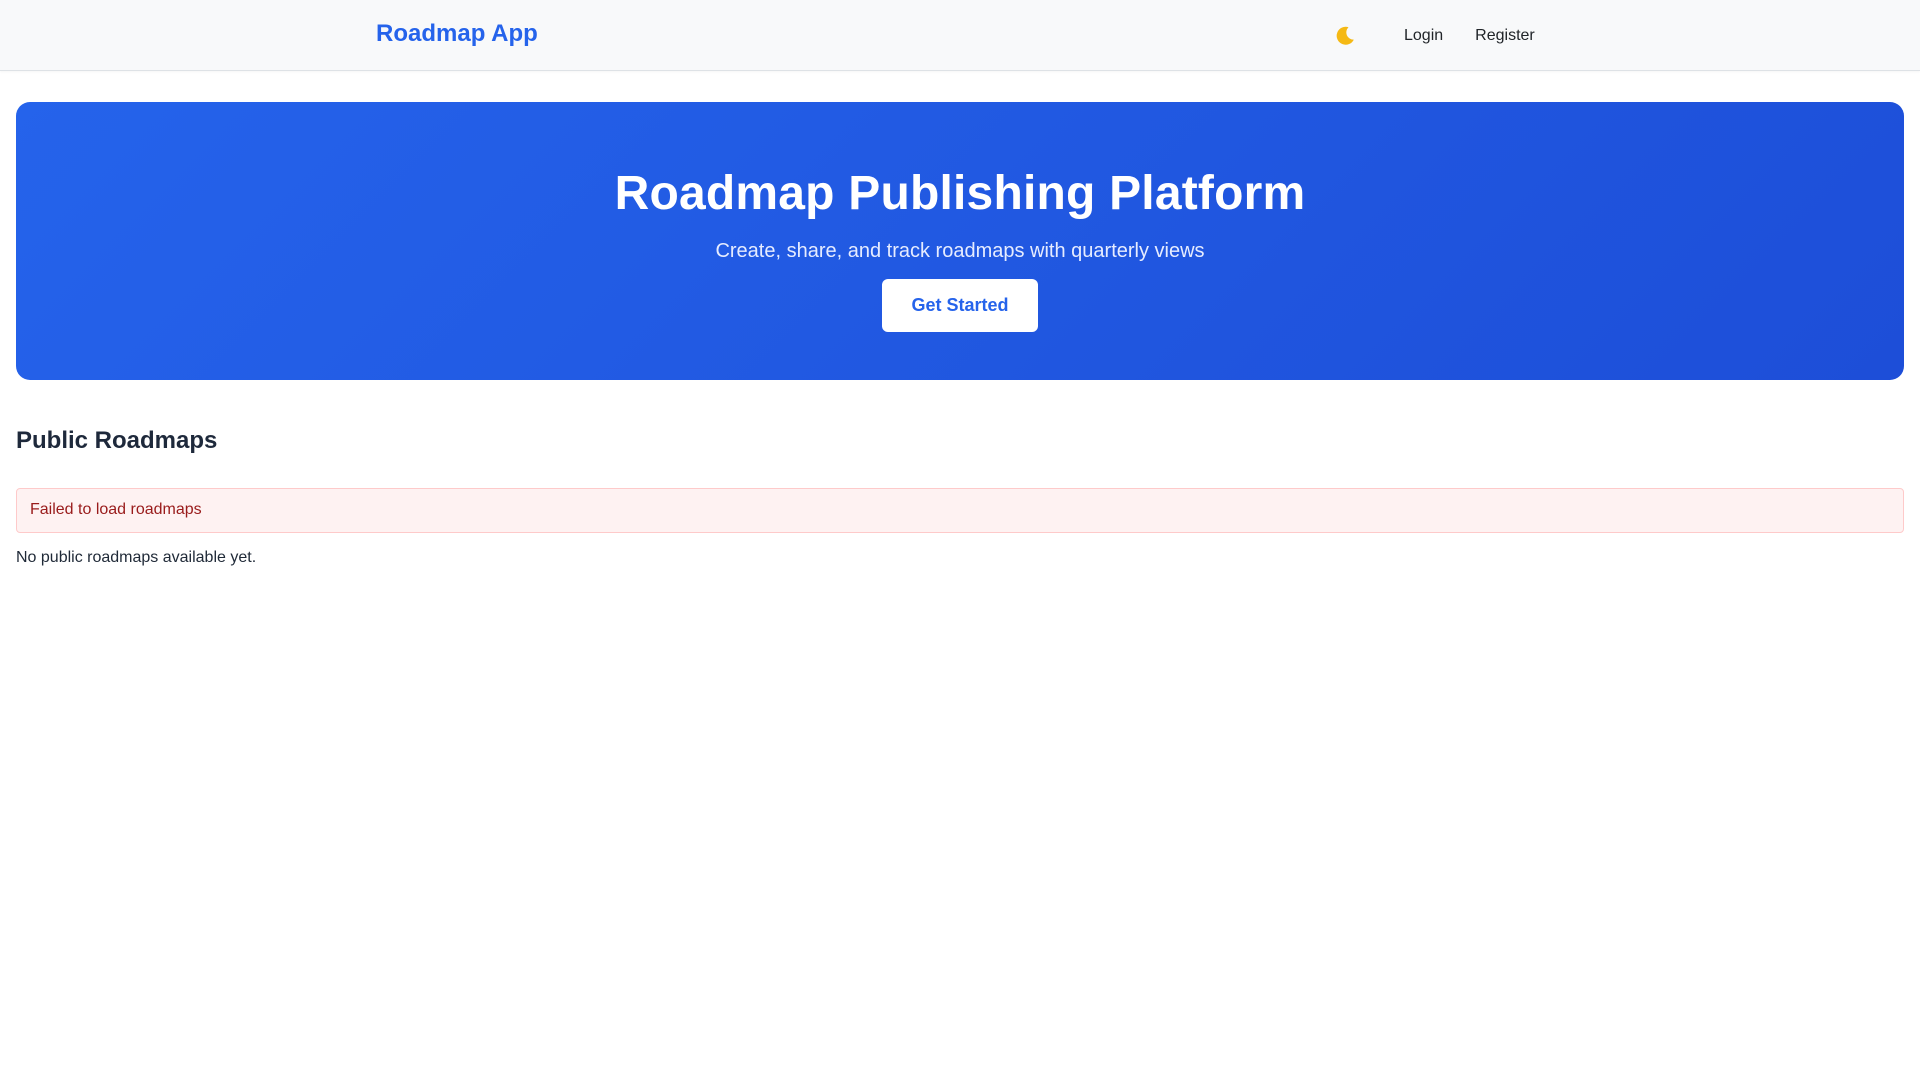 Image resolution: width=1920 pixels, height=1080 pixels. Describe the element at coordinates (457, 34) in the screenshot. I see `brand-logo-link: Roadmap App` at that location.